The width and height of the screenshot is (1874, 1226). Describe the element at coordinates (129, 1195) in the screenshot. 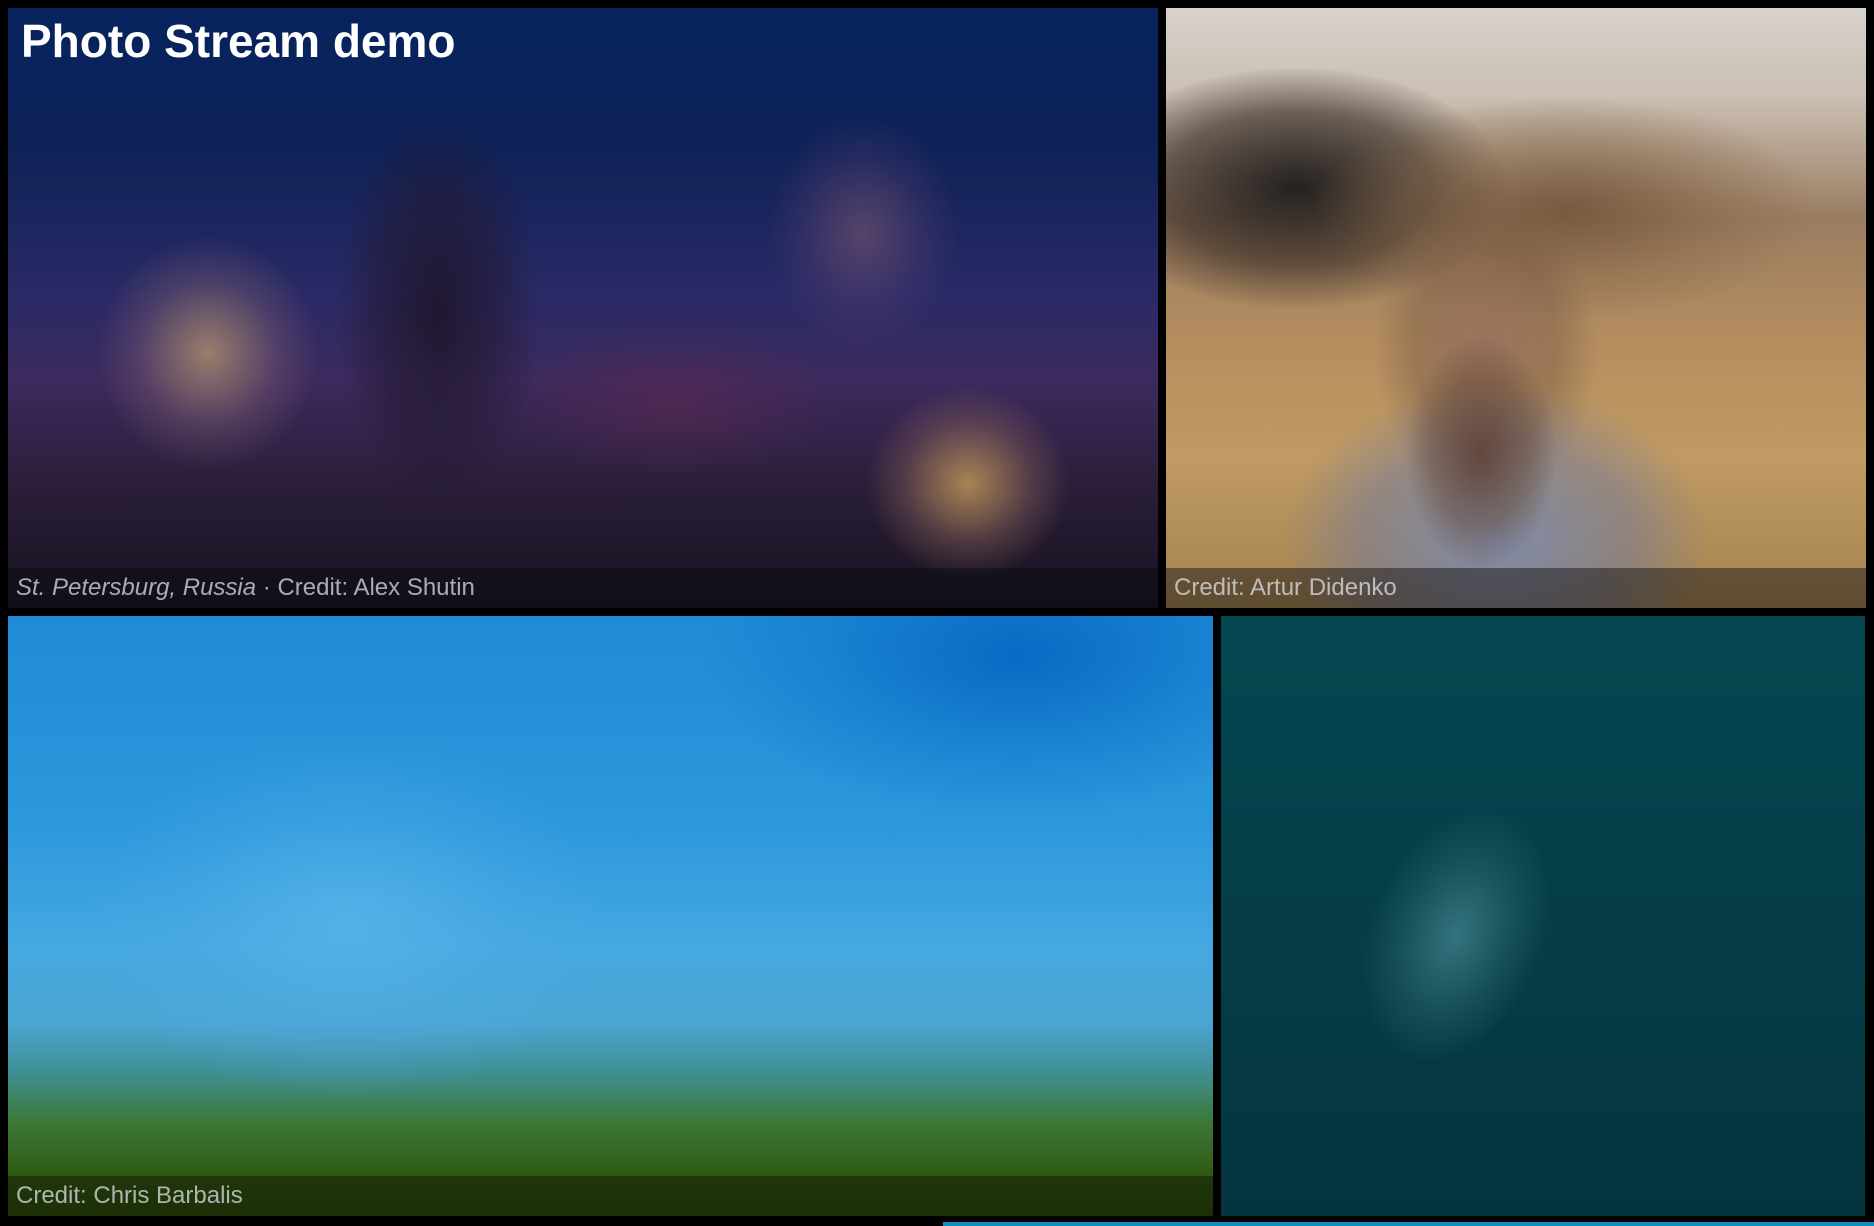

I see `photo-credit-3: Credit: Chris Barbalis` at that location.